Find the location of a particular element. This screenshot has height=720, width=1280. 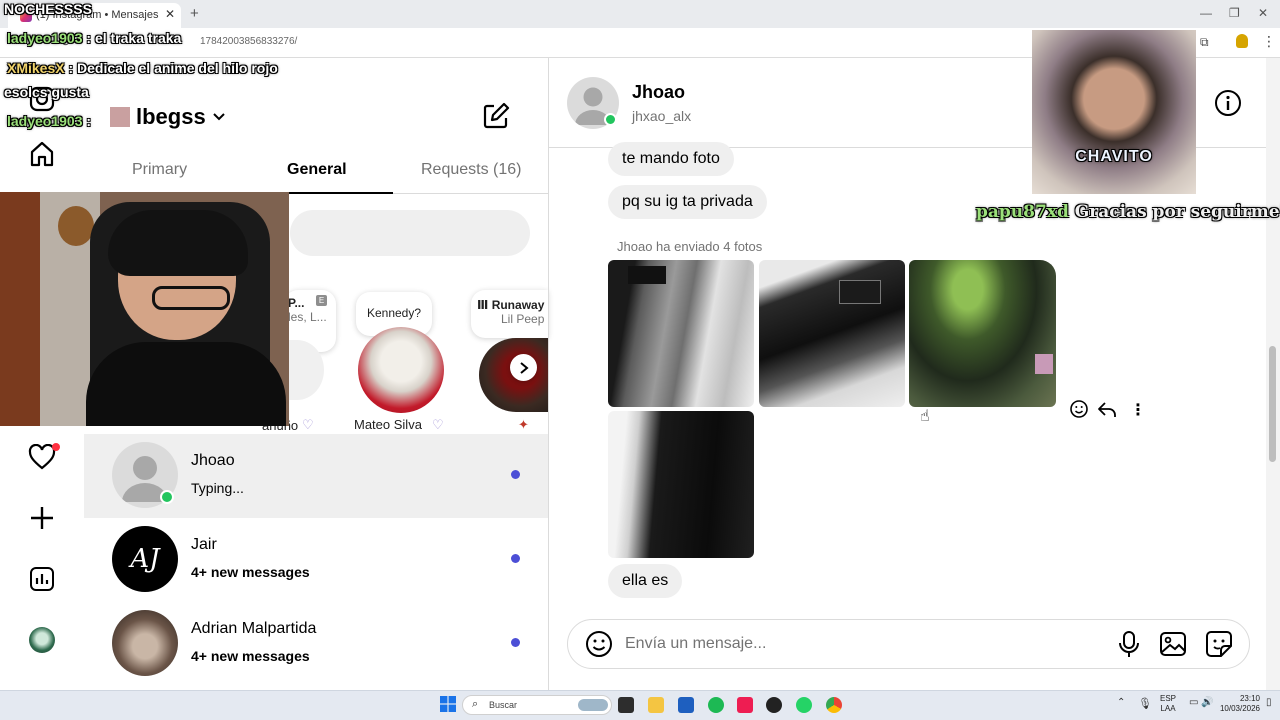

maximize-icon: ❐ is located at coordinates (1234, 13).